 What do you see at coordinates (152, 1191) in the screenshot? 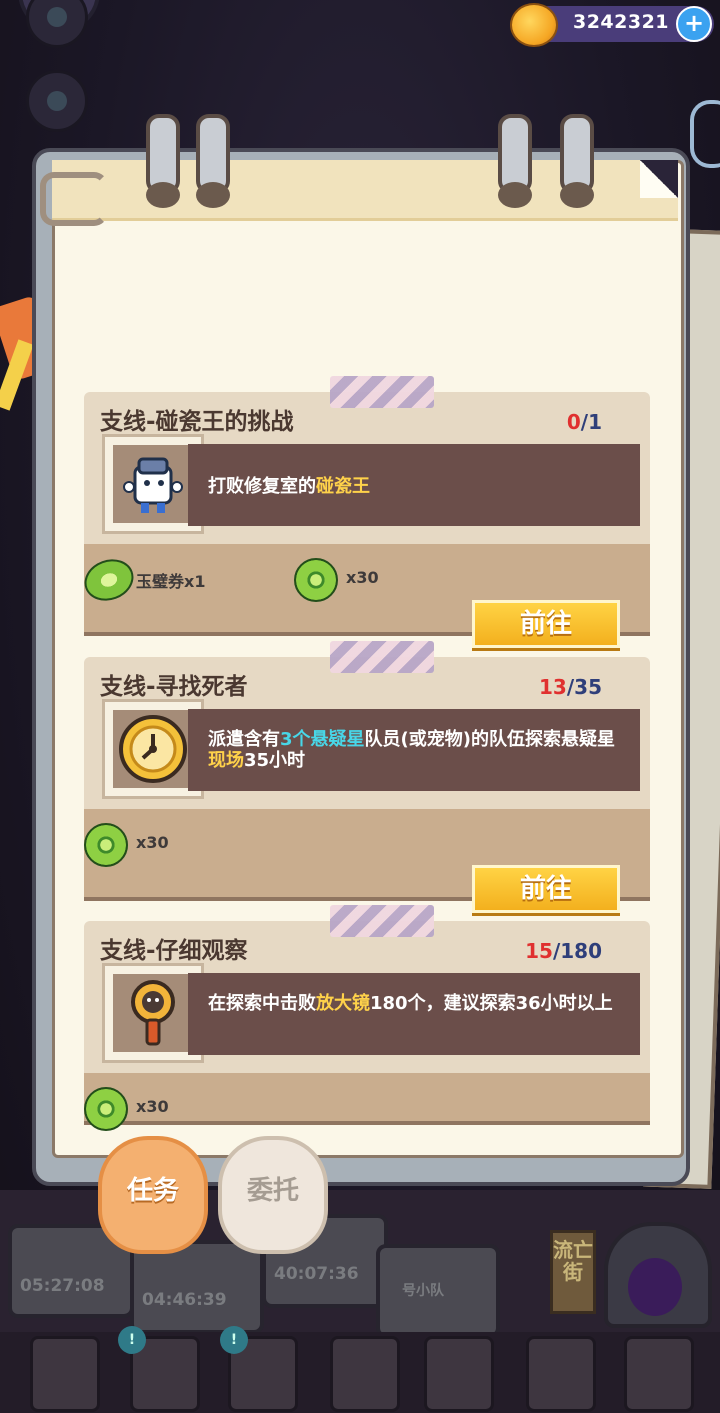
I see `tab-quest-label: 任务` at bounding box center [152, 1191].